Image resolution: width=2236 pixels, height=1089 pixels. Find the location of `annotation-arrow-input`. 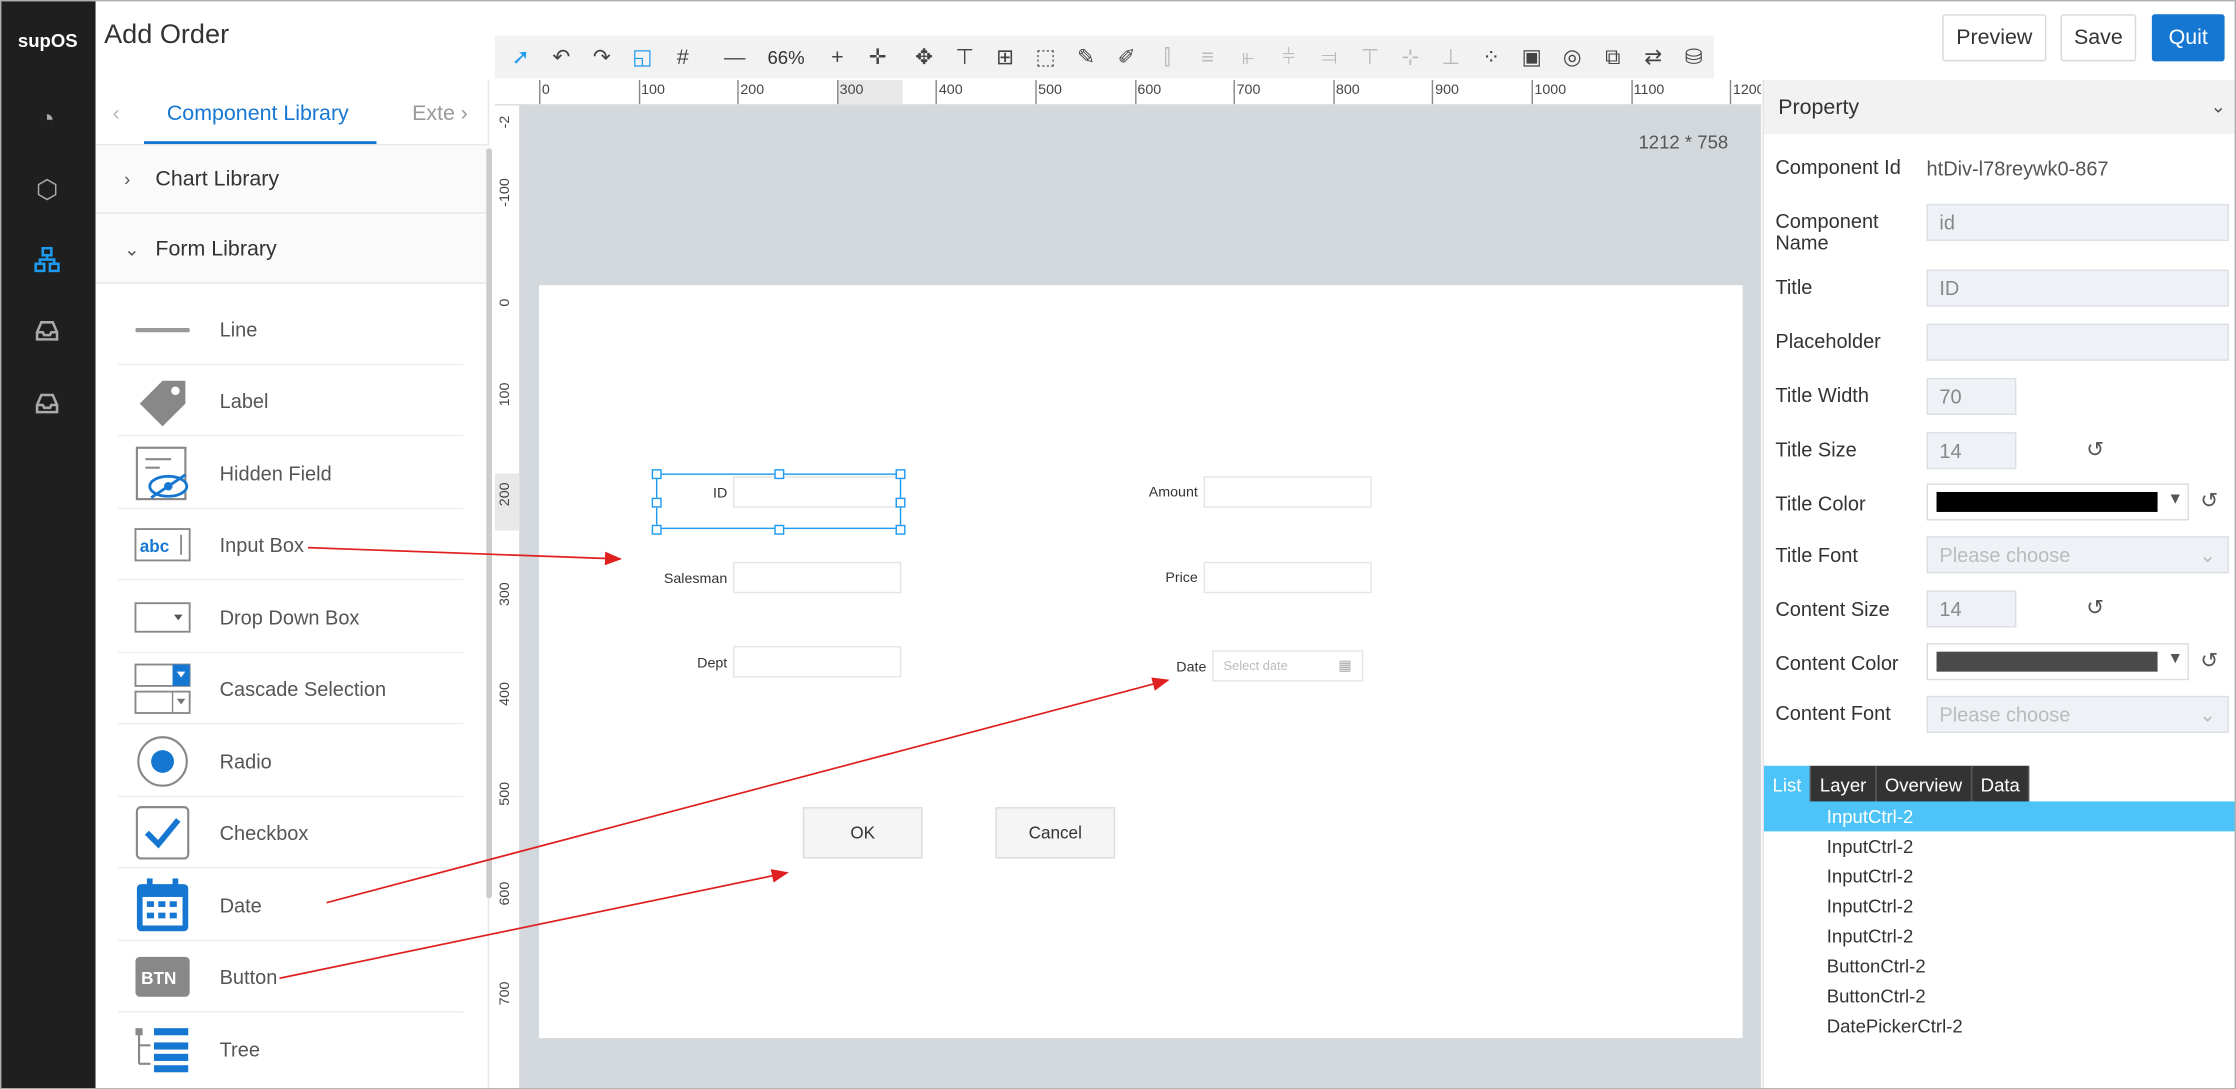

annotation-arrow-input is located at coordinates (465, 556).